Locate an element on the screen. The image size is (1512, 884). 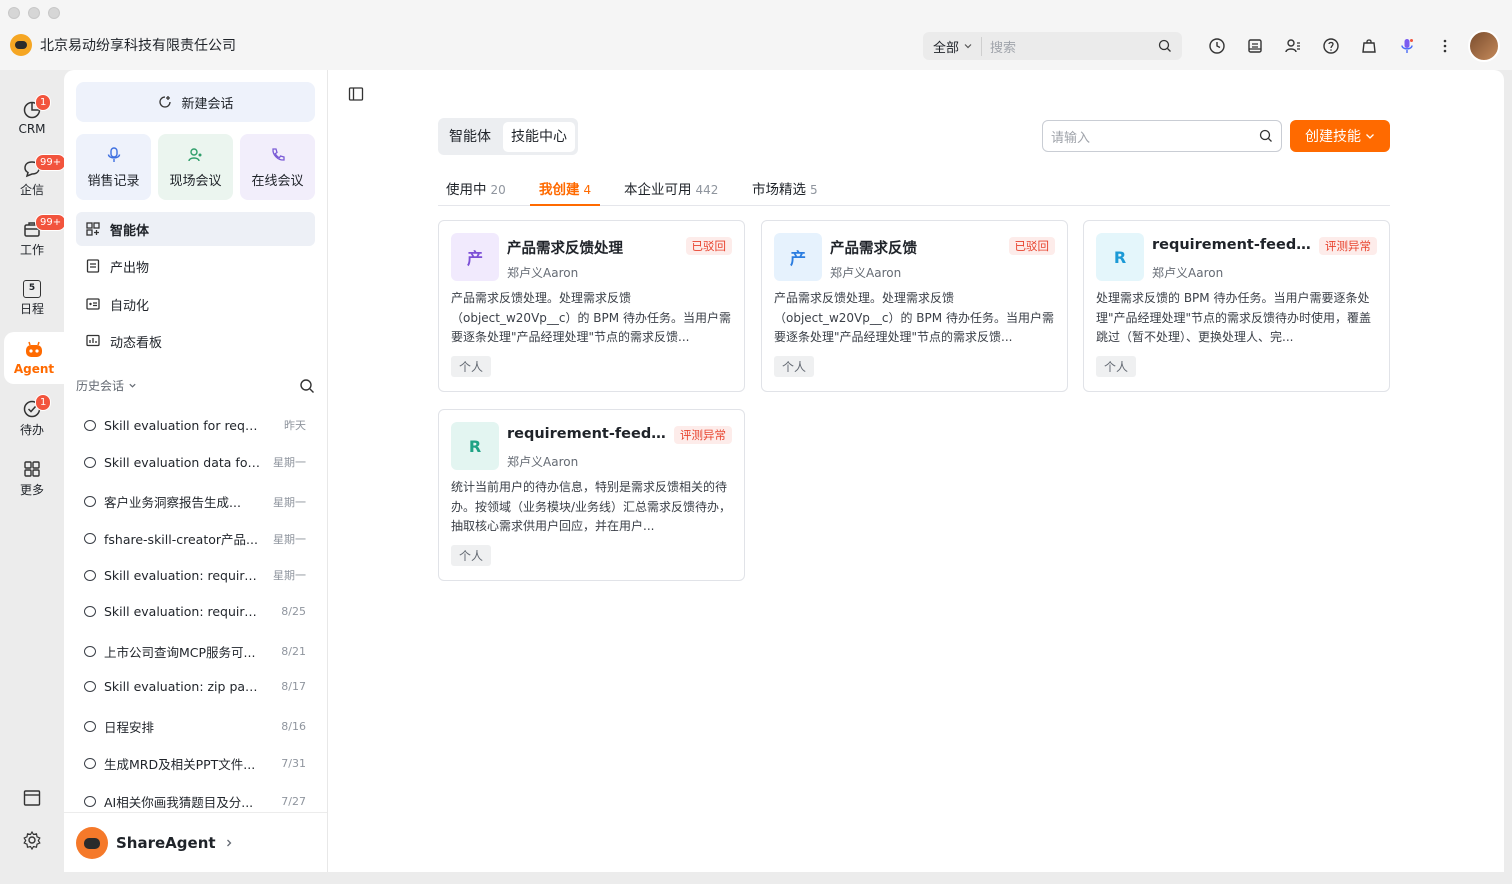
history-item: Skill evaluation: requireme...8/25 is located at coordinates (195, 611).